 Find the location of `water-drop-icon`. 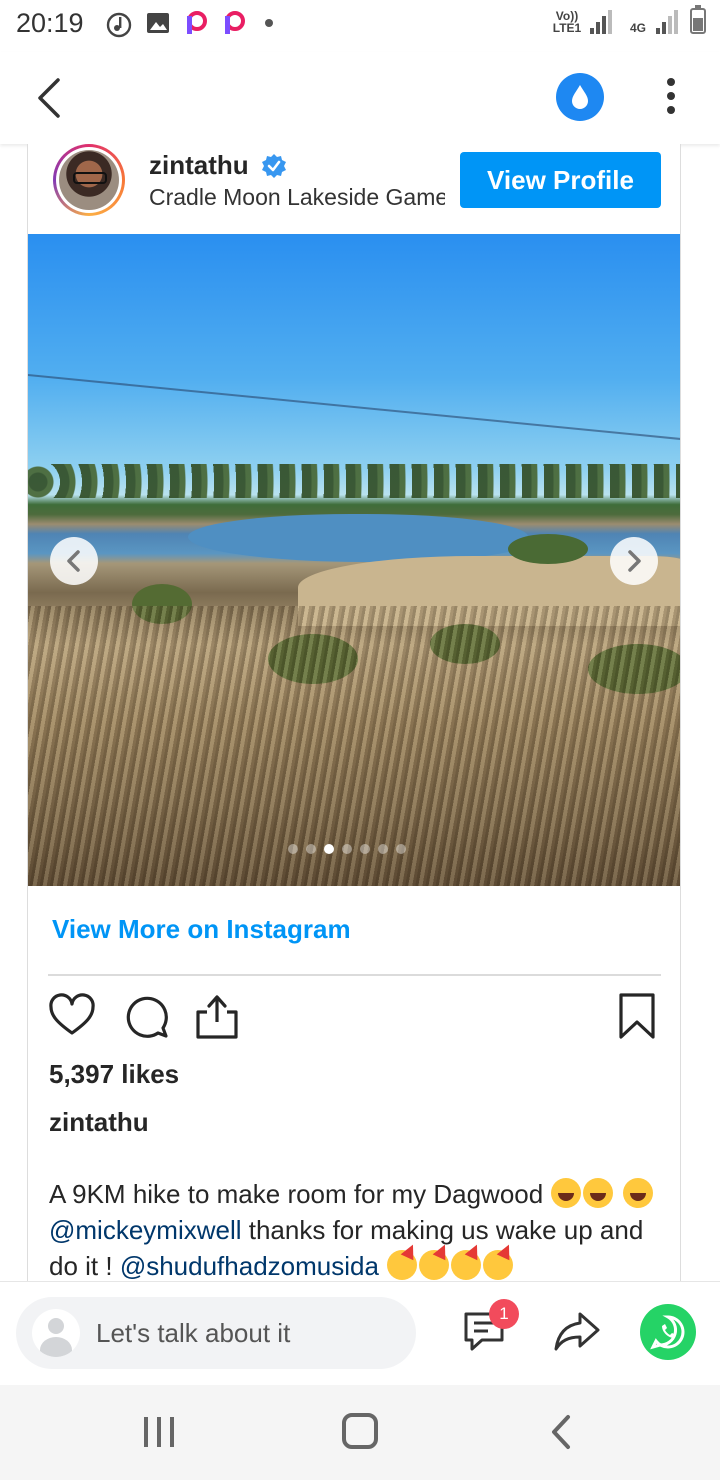

water-drop-icon is located at coordinates (580, 97).